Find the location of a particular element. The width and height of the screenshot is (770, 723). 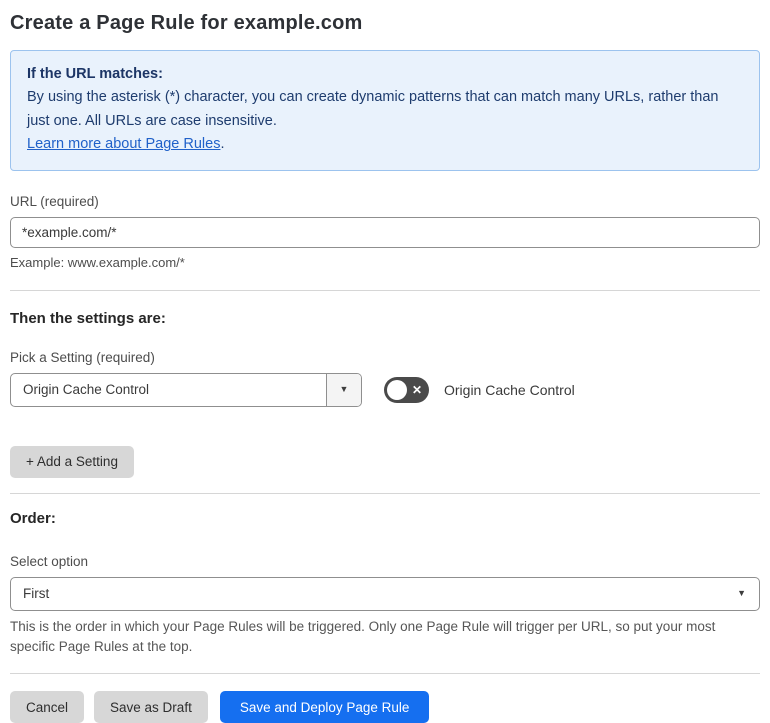

toggle-label: Origin Cache Control is located at coordinates (509, 389).